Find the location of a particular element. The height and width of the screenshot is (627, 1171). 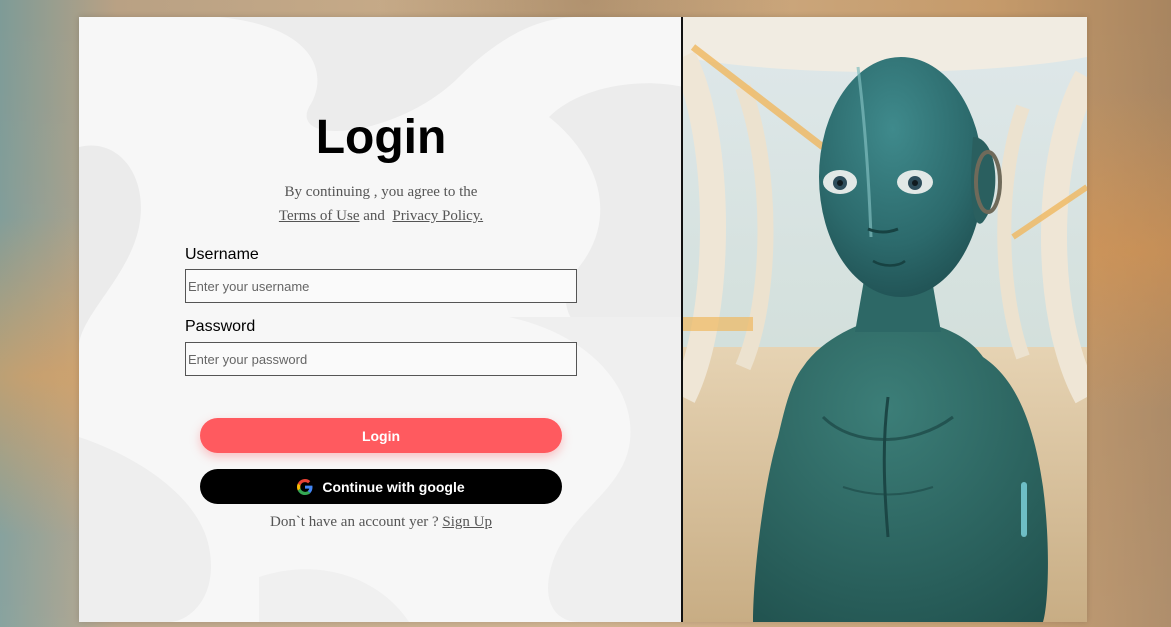

terms-intro-text: By continuing , you agree to the is located at coordinates (381, 192).